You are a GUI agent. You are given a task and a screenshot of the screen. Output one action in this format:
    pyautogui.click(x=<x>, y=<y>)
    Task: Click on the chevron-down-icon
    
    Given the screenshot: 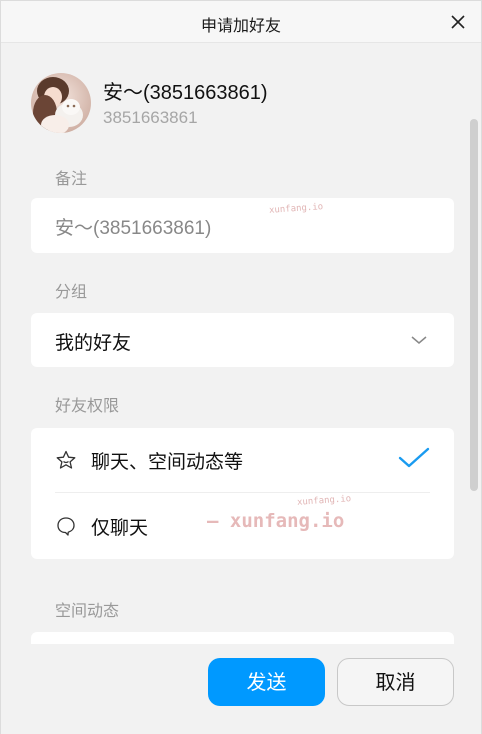 What is the action you would take?
    pyautogui.click(x=419, y=340)
    